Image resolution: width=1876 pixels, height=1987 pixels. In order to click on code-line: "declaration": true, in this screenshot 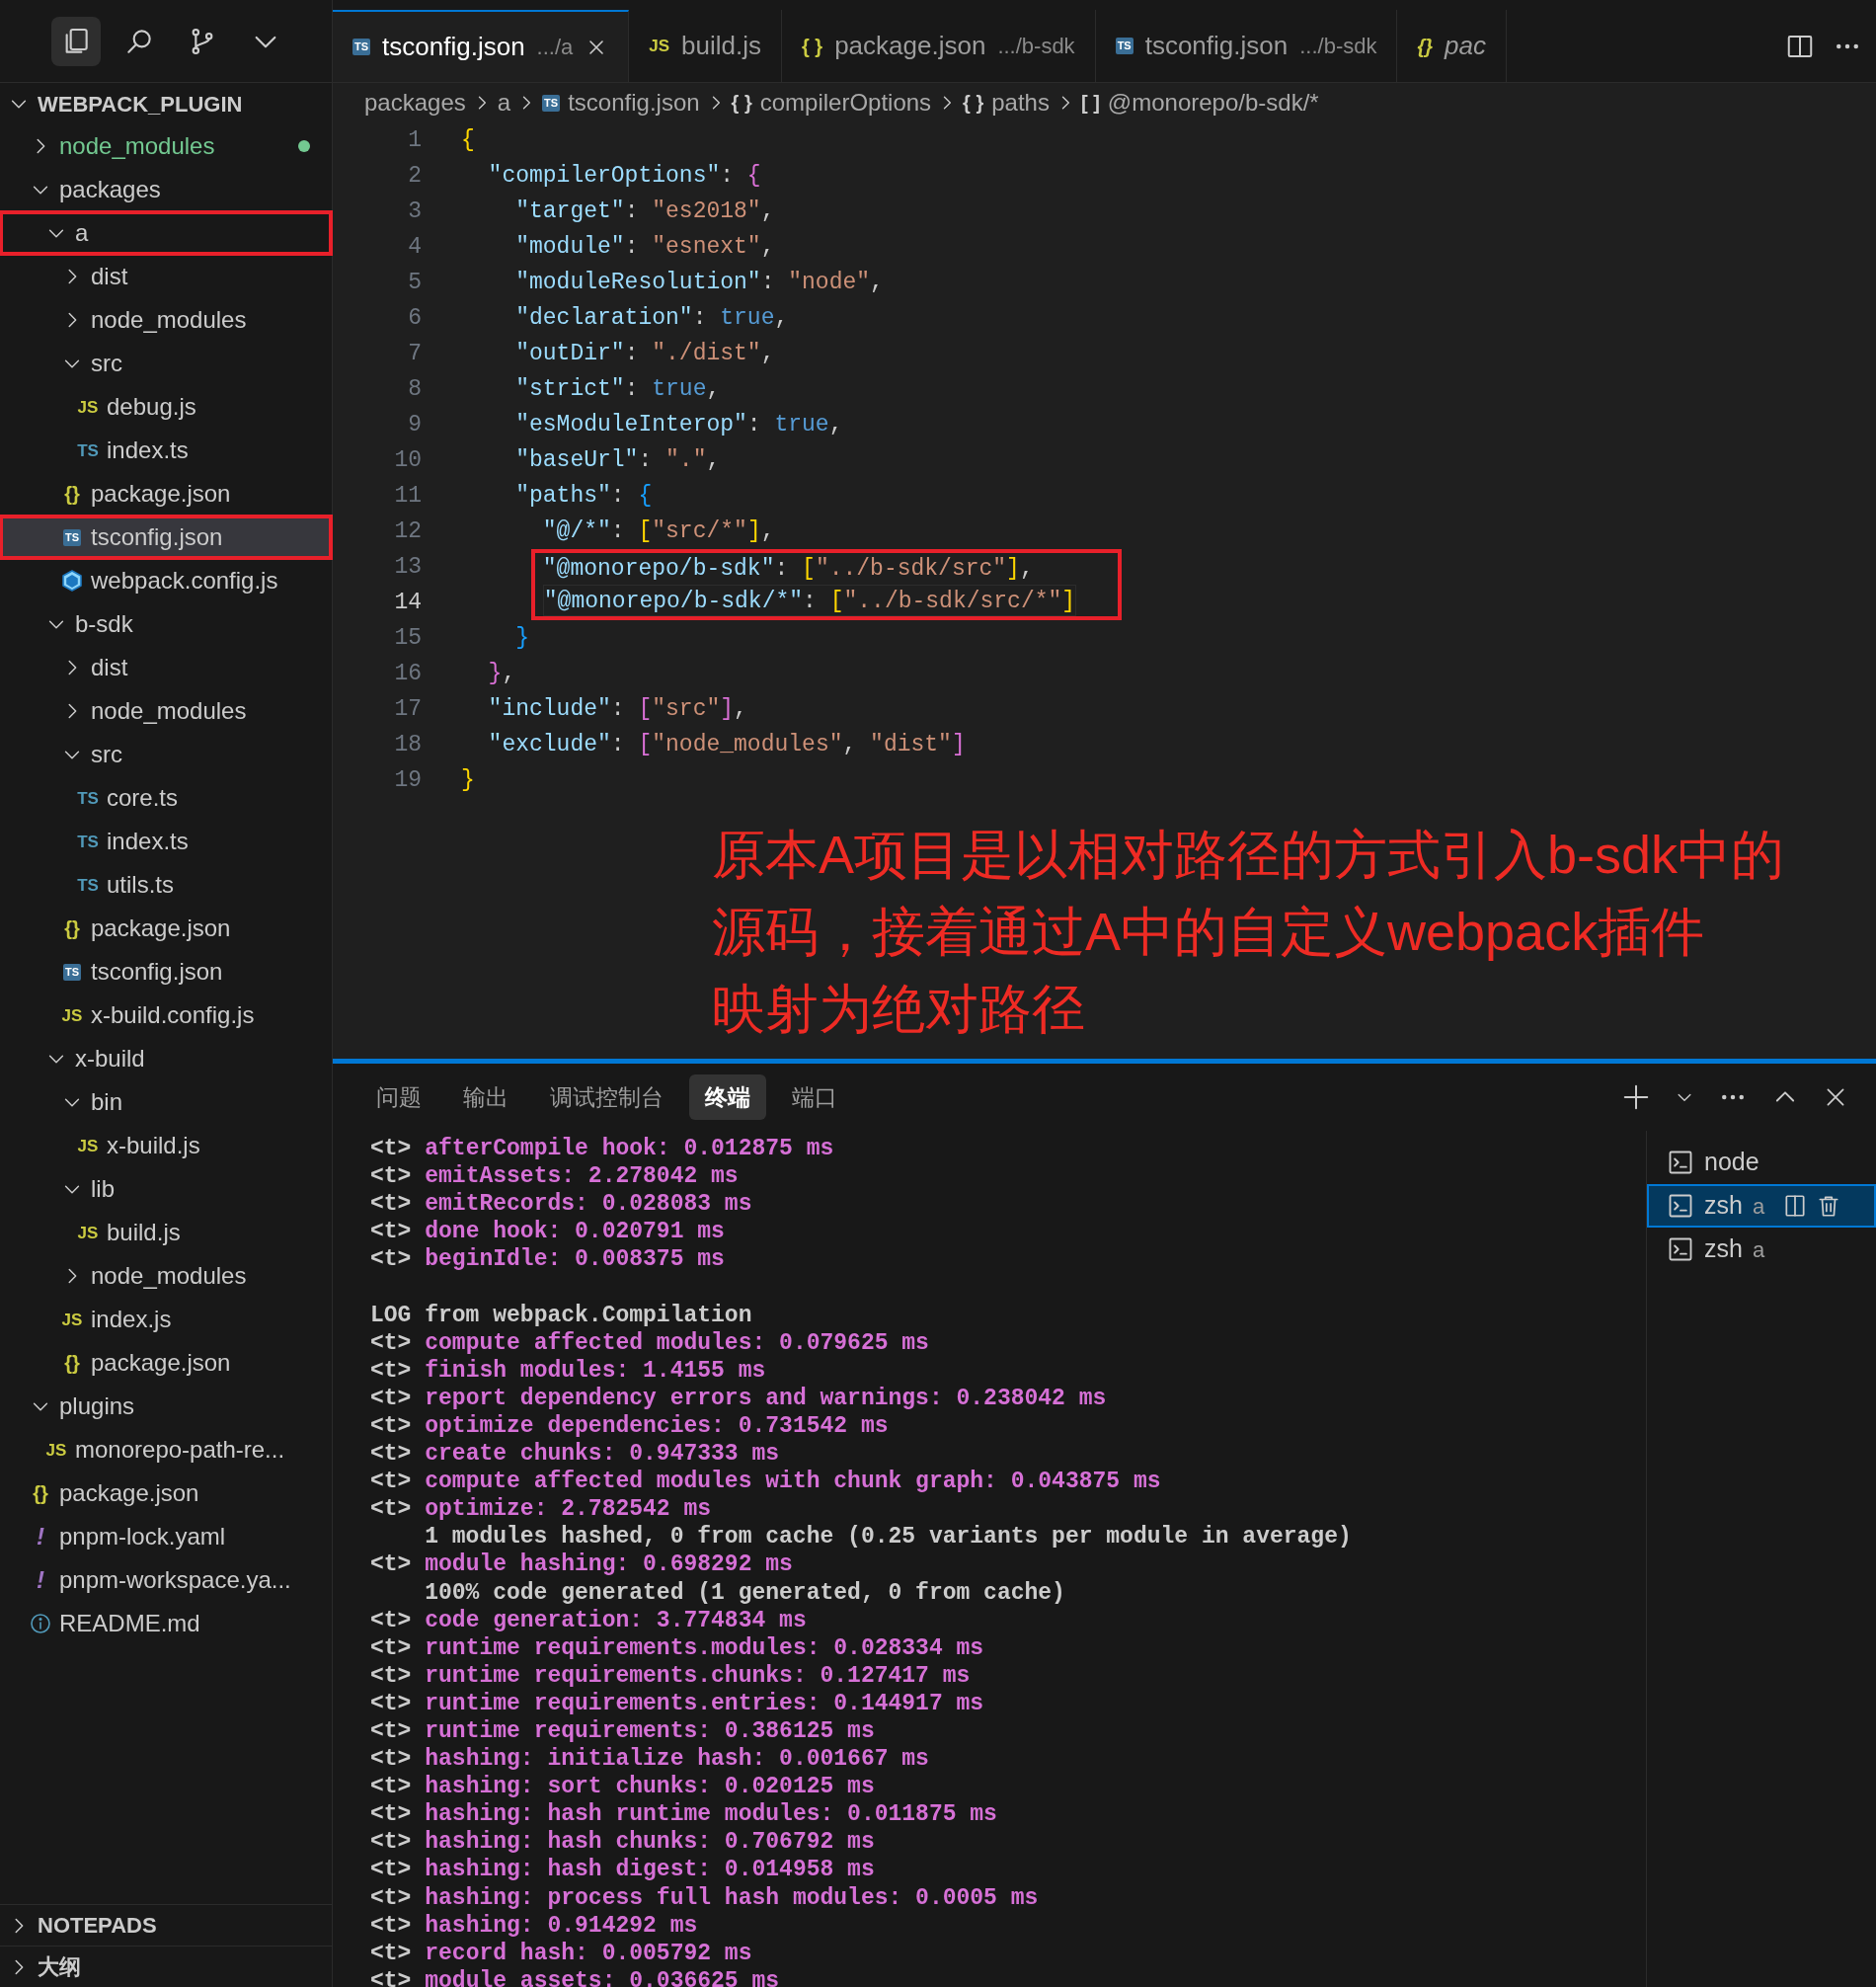, I will do `click(652, 318)`.